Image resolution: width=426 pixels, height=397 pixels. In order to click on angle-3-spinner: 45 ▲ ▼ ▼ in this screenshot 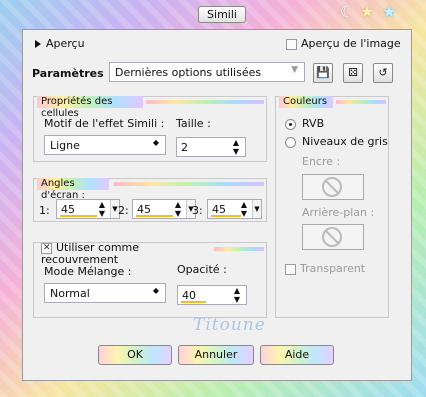, I will do `click(234, 209)`.